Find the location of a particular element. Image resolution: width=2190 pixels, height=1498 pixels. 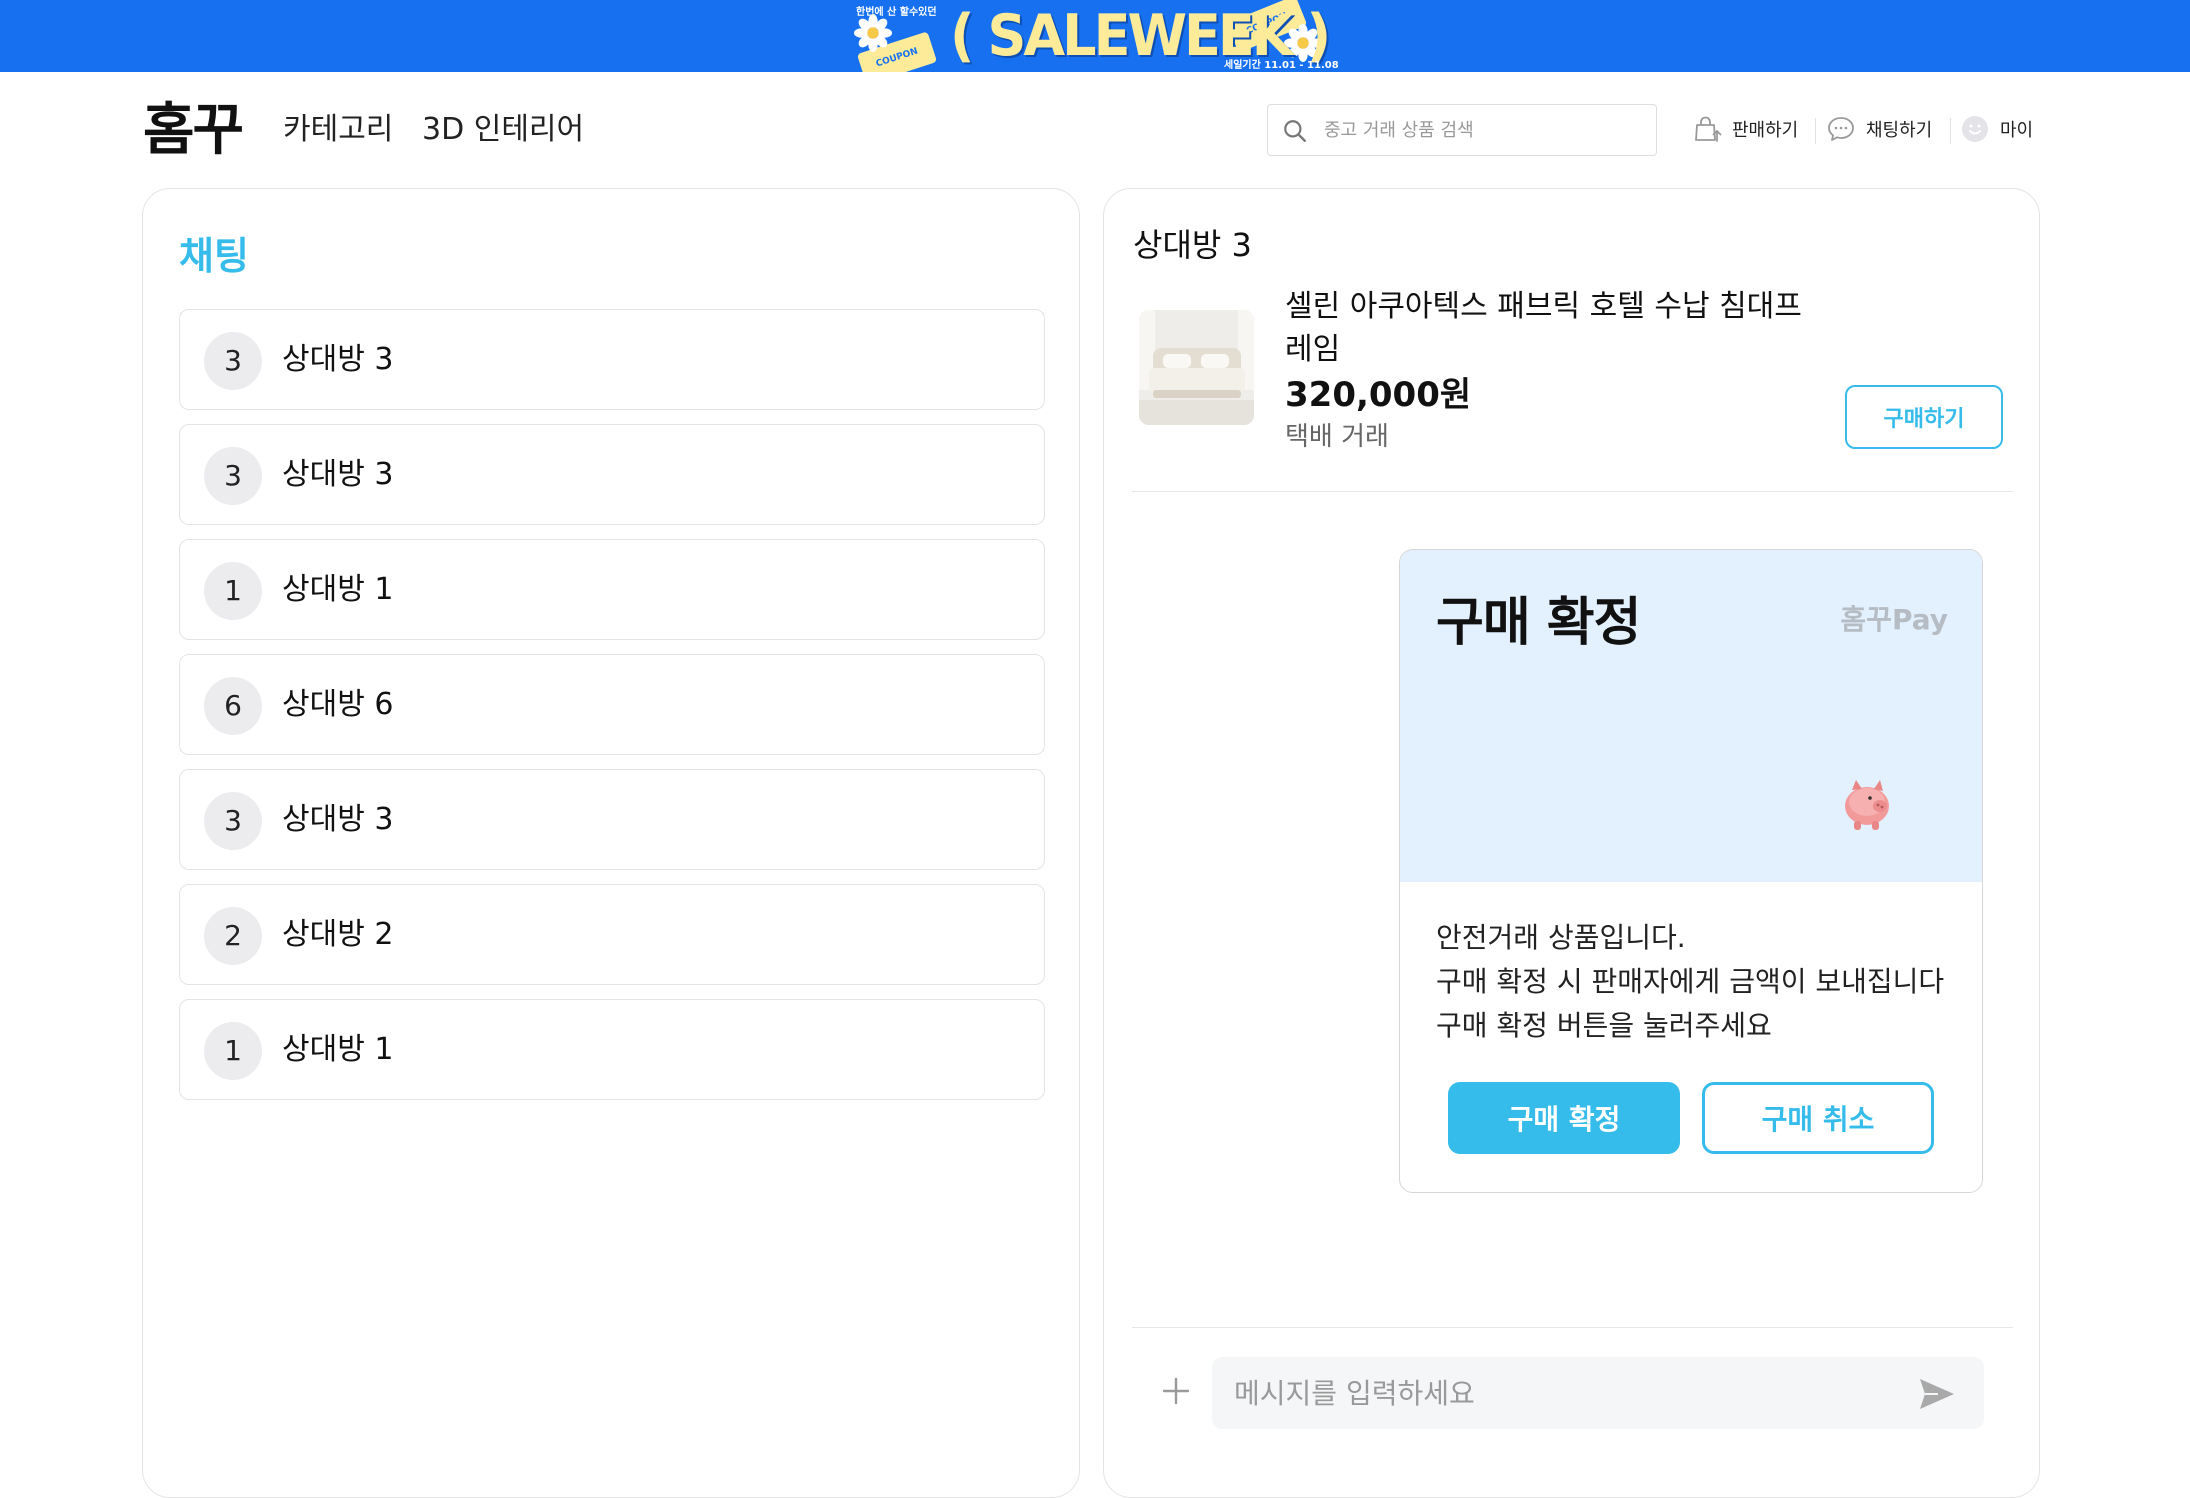

nav-category: 카테고리 is located at coordinates (338, 130).